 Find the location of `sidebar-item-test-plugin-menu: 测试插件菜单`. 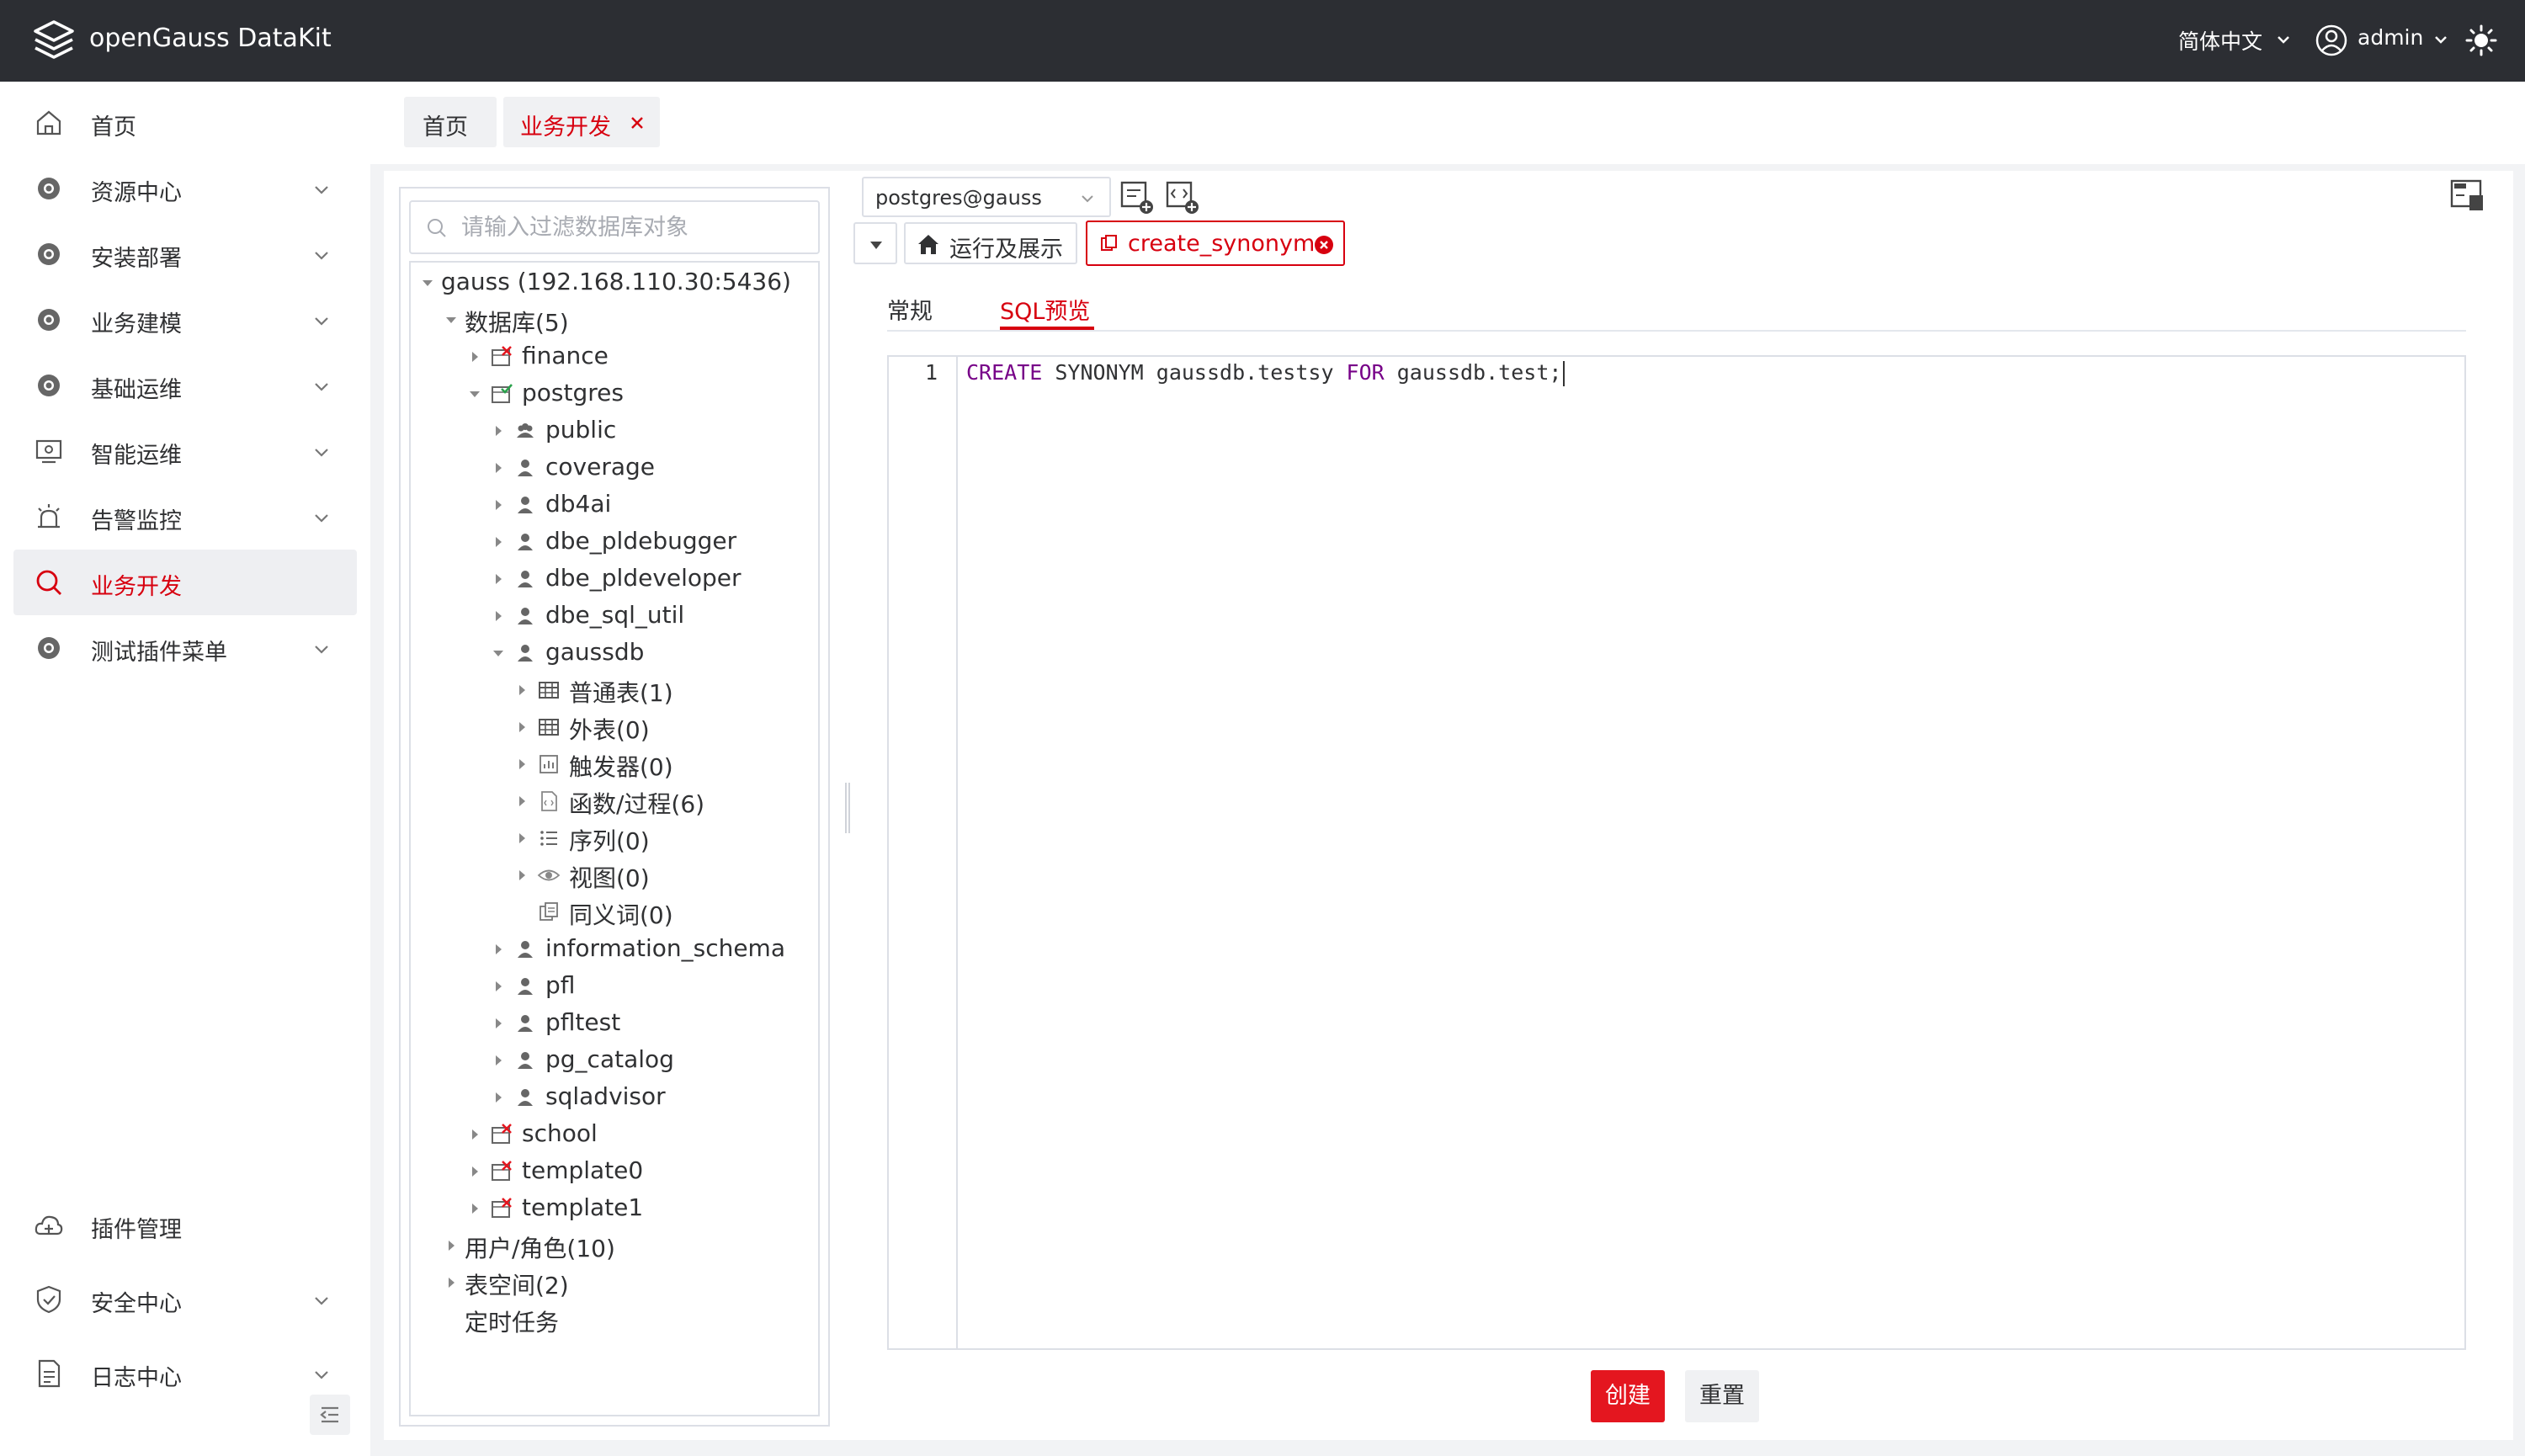

sidebar-item-test-plugin-menu: 测试插件菜单 is located at coordinates (185, 648).